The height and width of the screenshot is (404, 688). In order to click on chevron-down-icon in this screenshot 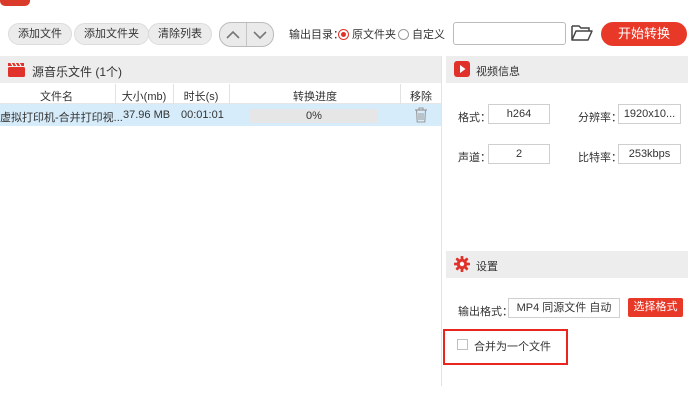, I will do `click(260, 34)`.